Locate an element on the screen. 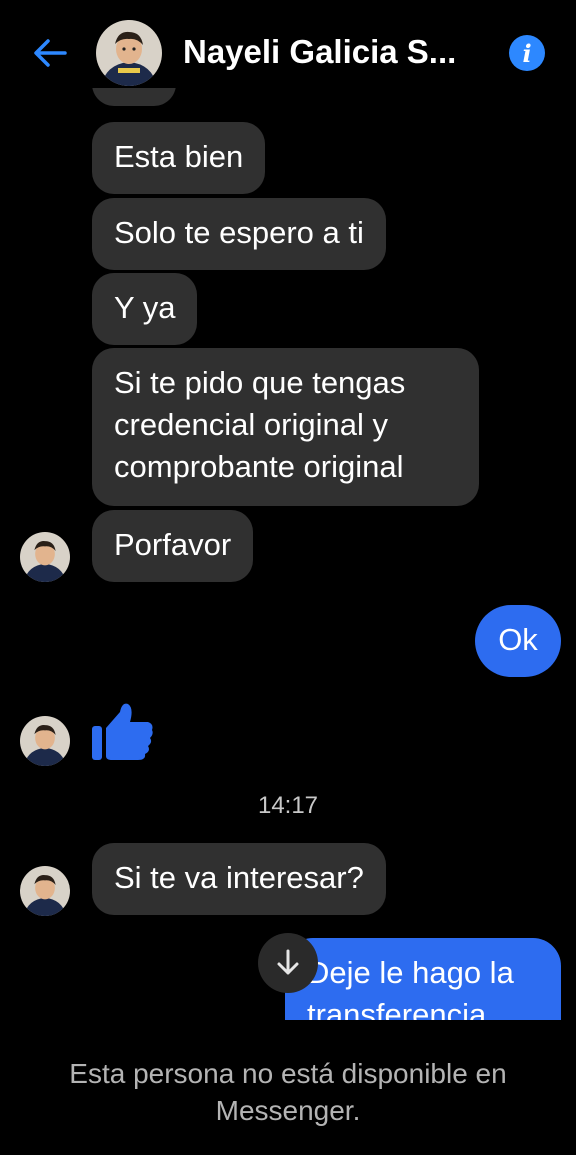 This screenshot has height=1155, width=576. notice-line: Esta persona no está disponible en is located at coordinates (288, 1073).